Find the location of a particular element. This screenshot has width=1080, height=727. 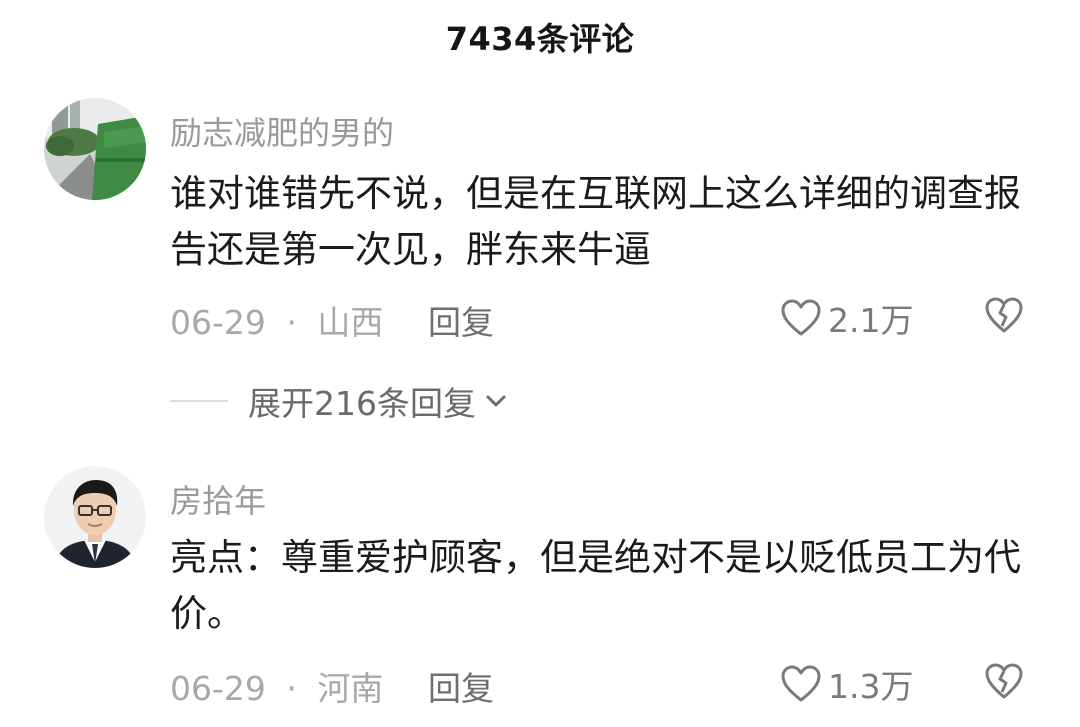

expand-divider is located at coordinates (199, 401).